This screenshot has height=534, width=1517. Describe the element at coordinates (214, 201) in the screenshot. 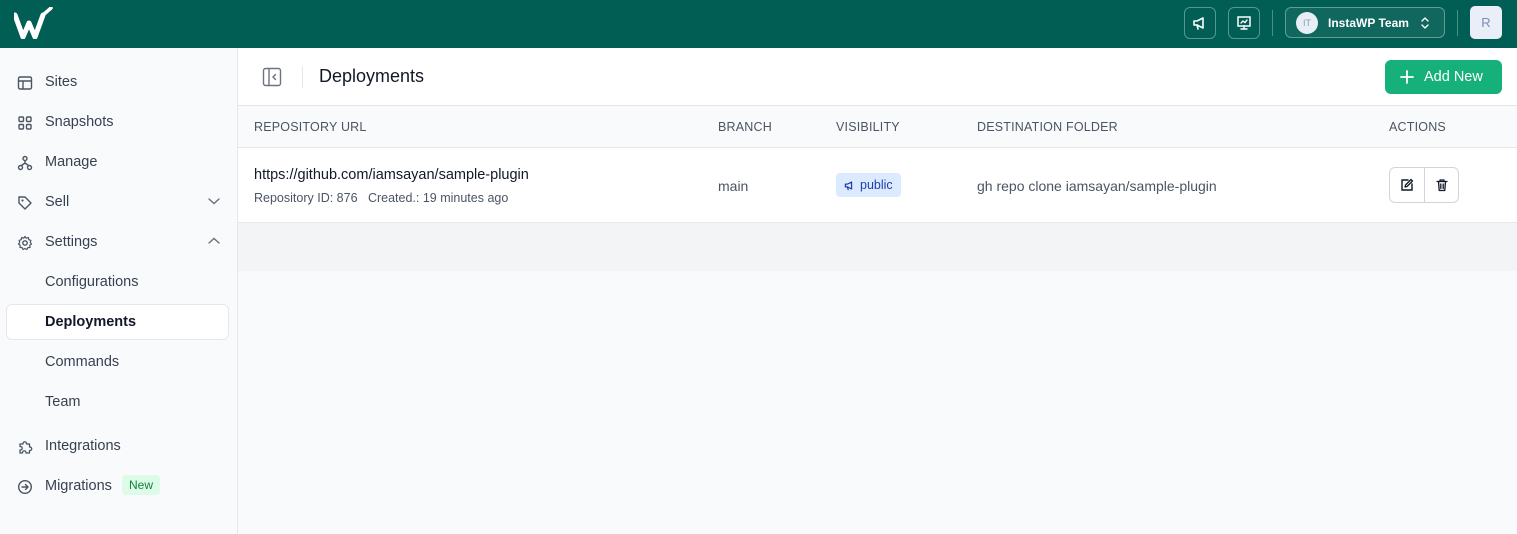

I see `chevron-down-icon` at that location.